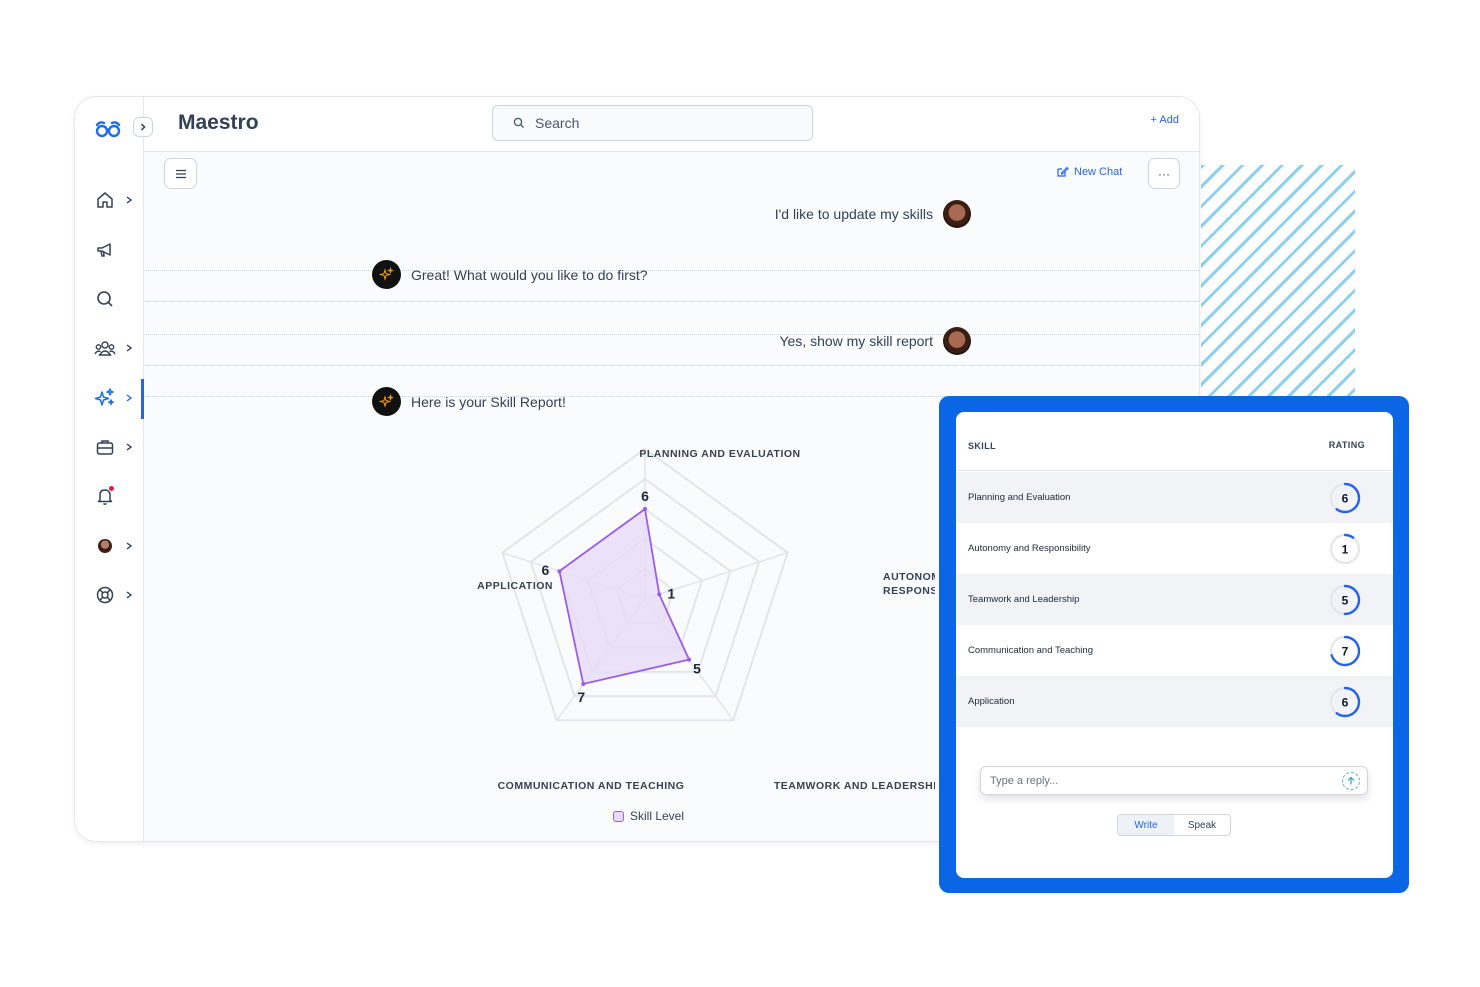 The height and width of the screenshot is (987, 1480). What do you see at coordinates (117, 250) in the screenshot?
I see `sidebar-item-announcements` at bounding box center [117, 250].